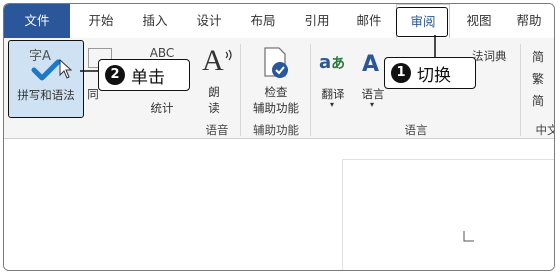 The width and height of the screenshot is (560, 275). Describe the element at coordinates (317, 21) in the screenshot. I see `tab-references: 引用` at that location.